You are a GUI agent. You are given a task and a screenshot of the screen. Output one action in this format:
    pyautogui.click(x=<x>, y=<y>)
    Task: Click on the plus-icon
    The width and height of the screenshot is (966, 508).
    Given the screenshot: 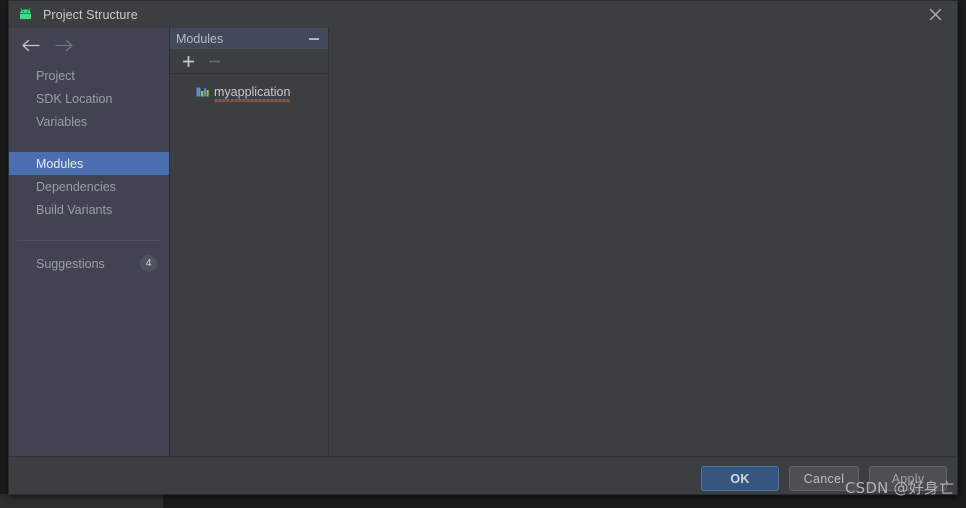 What is the action you would take?
    pyautogui.click(x=188, y=61)
    